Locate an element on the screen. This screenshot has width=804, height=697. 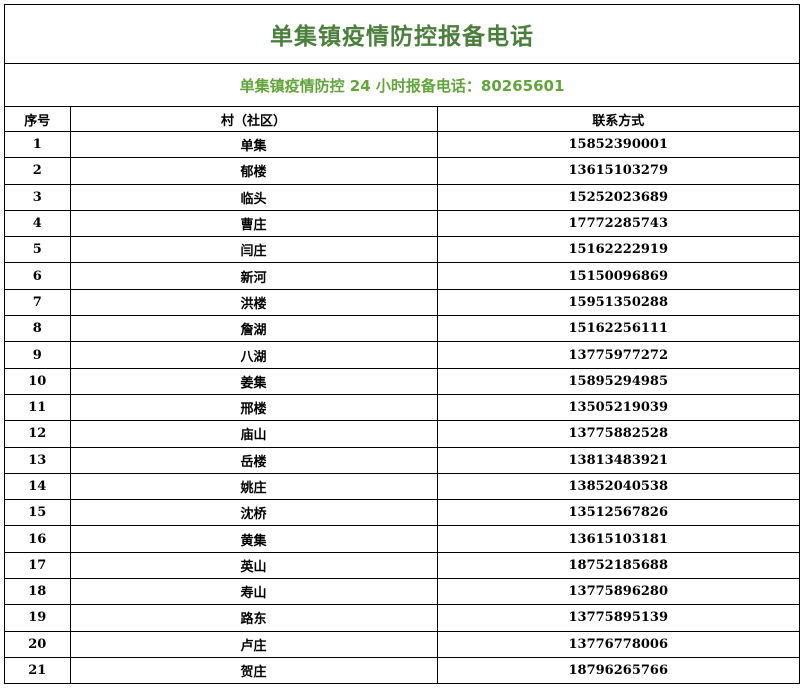
table-row: 6 新河 15150096869 is located at coordinates (402, 276).